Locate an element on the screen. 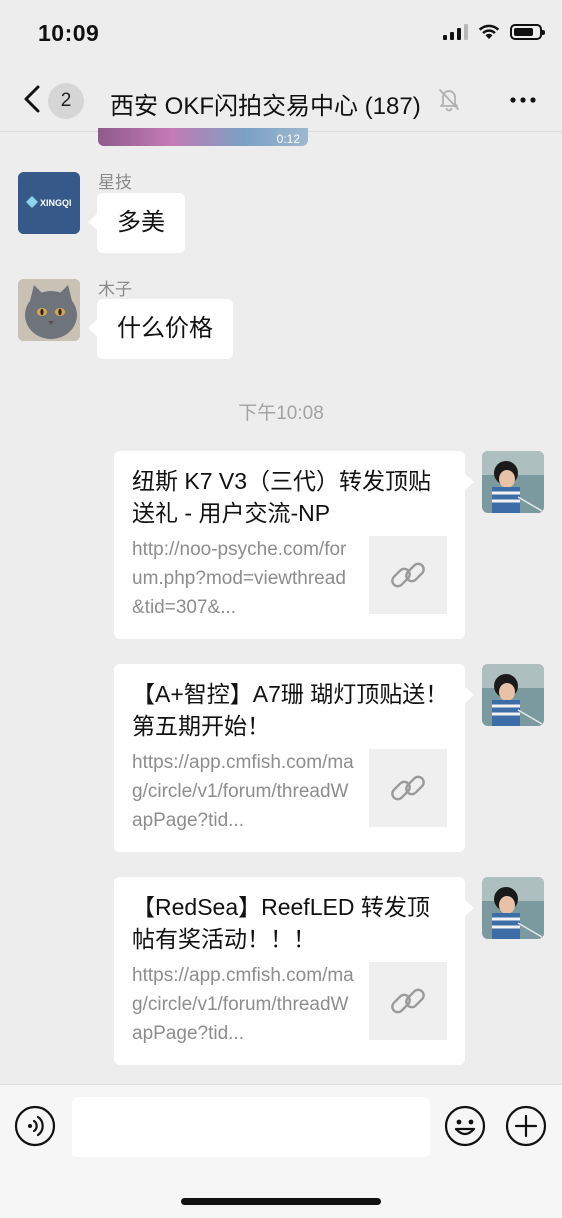 This screenshot has height=1218, width=562. message-bubble: 多美 is located at coordinates (136, 223).